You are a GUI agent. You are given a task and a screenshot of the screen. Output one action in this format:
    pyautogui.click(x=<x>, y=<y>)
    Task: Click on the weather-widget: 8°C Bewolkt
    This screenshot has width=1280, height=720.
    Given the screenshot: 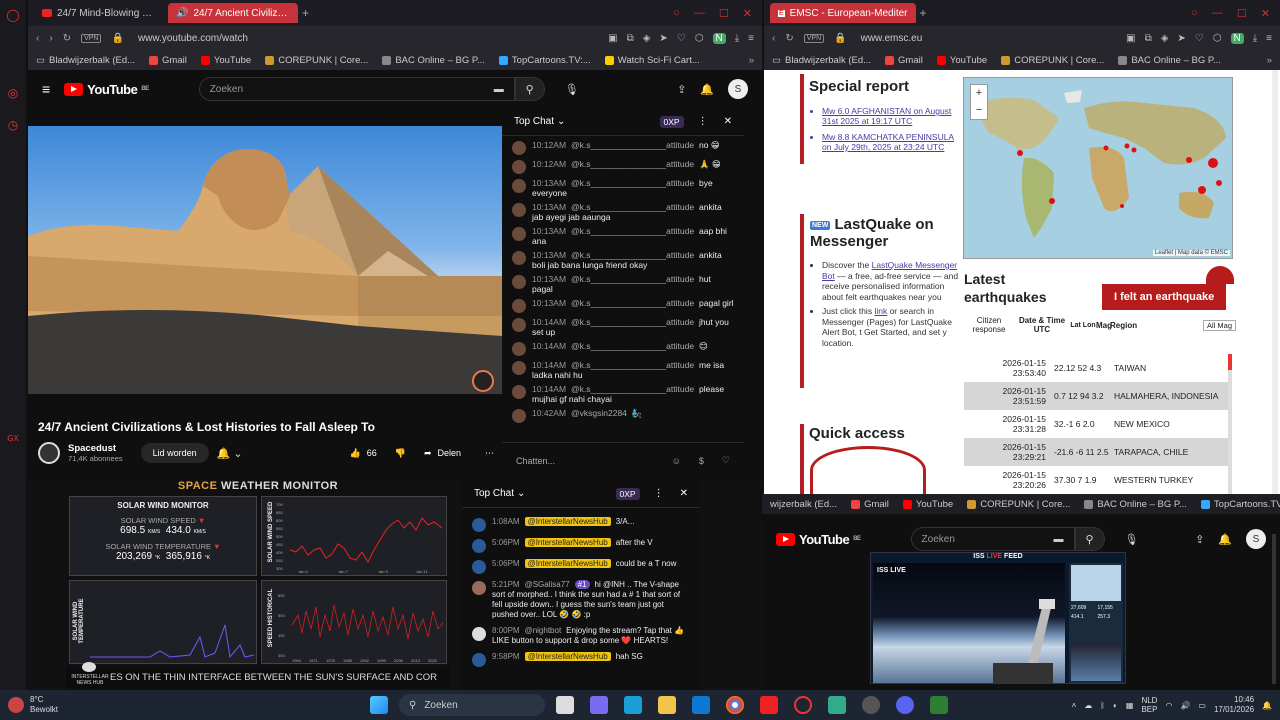 What is the action you would take?
    pyautogui.click(x=60, y=705)
    